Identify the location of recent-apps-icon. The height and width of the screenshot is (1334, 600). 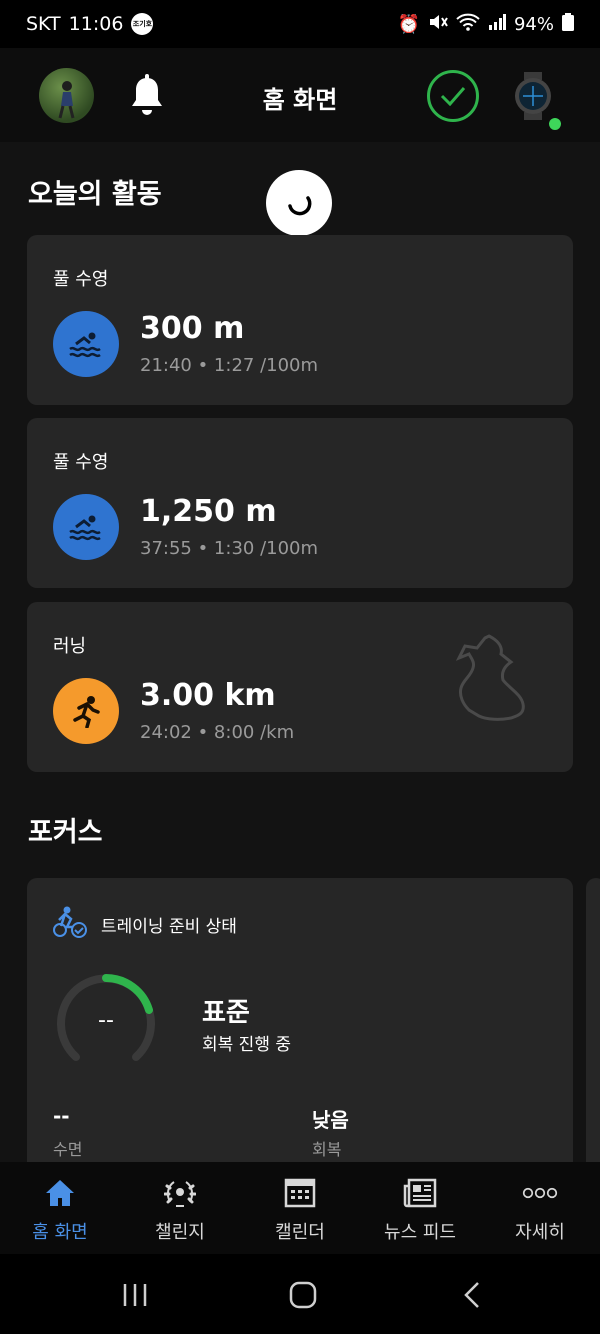
(135, 1295).